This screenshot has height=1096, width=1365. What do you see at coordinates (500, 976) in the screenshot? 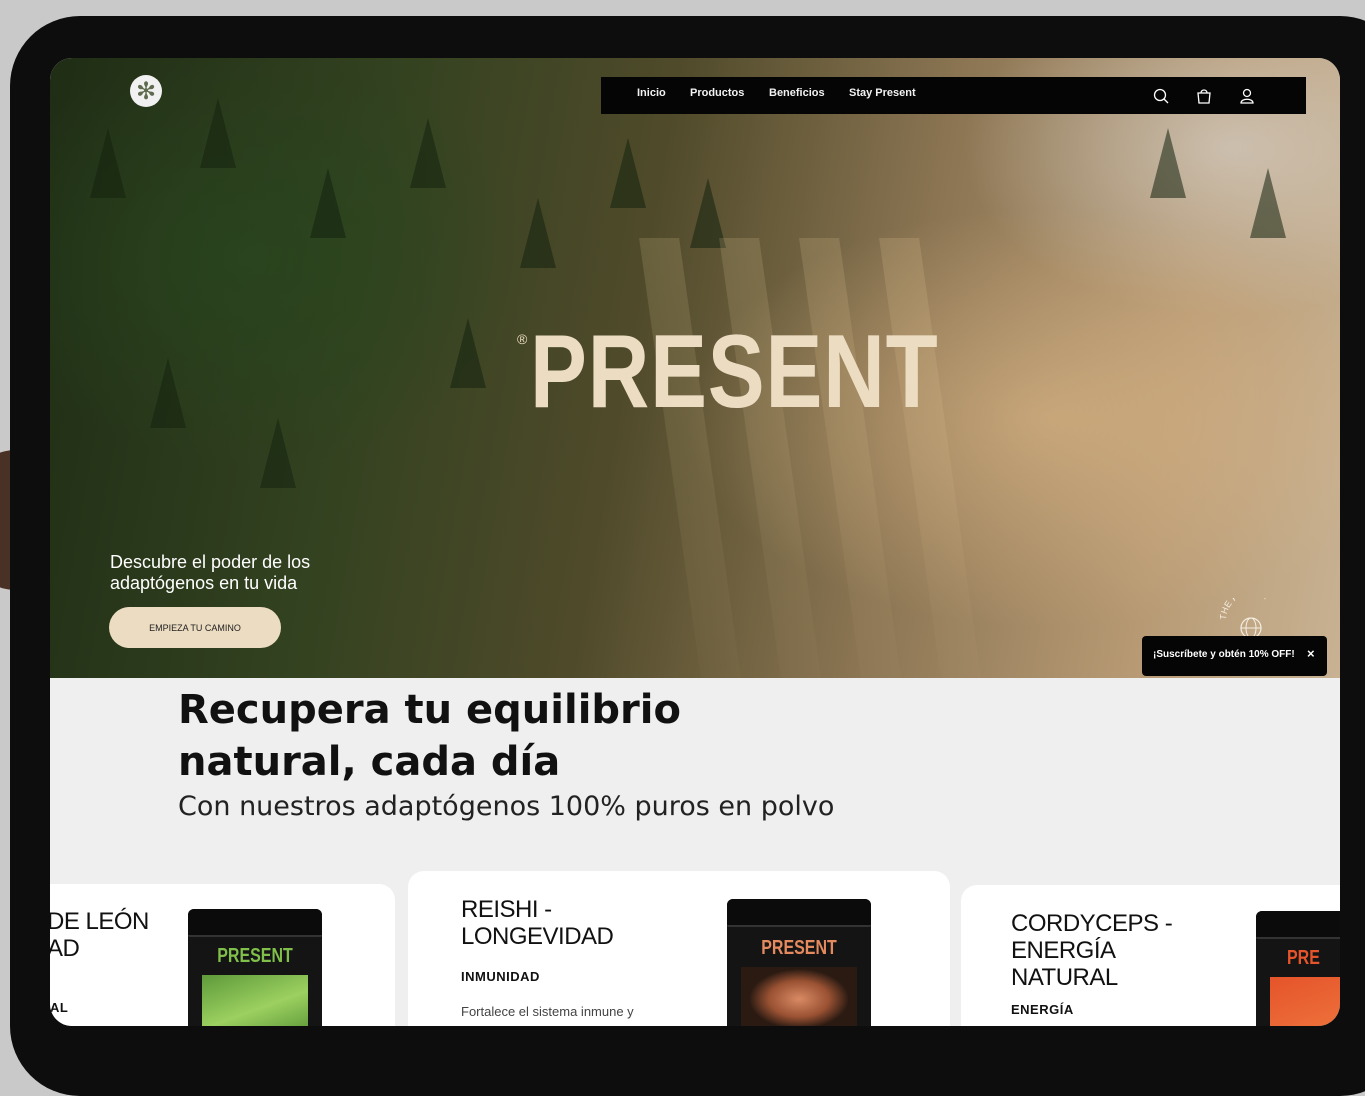
I see `product-category: INMUNIDAD` at bounding box center [500, 976].